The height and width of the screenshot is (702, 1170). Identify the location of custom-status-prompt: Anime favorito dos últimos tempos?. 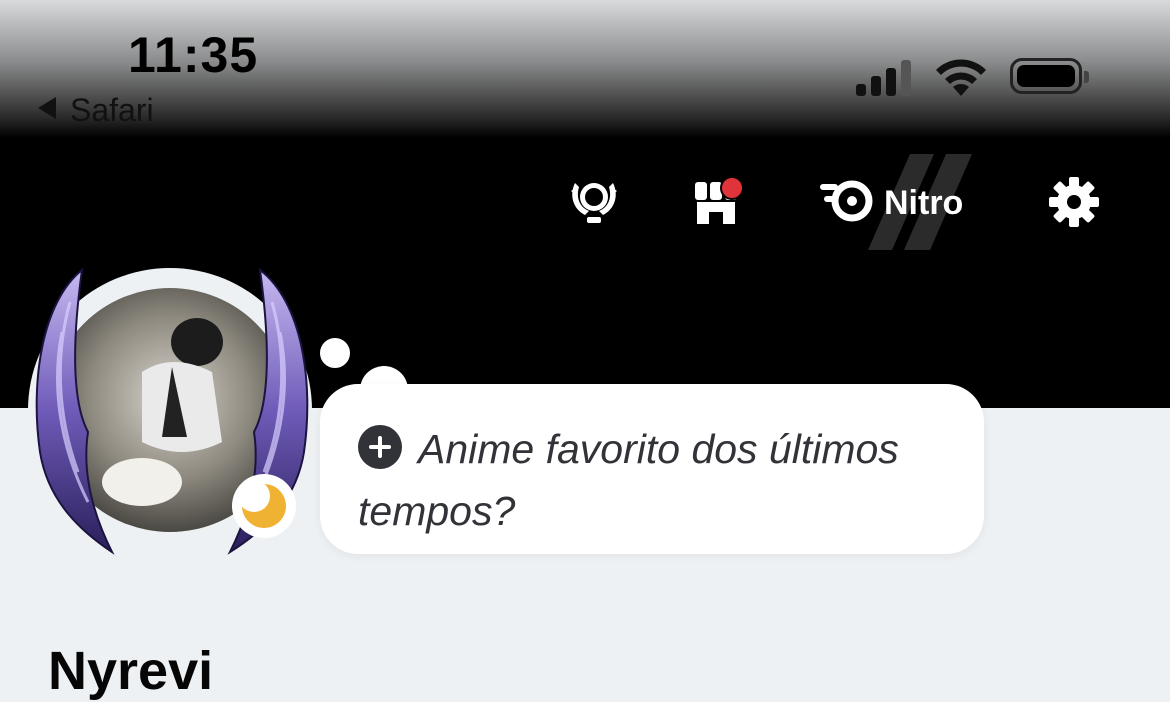
(658, 480).